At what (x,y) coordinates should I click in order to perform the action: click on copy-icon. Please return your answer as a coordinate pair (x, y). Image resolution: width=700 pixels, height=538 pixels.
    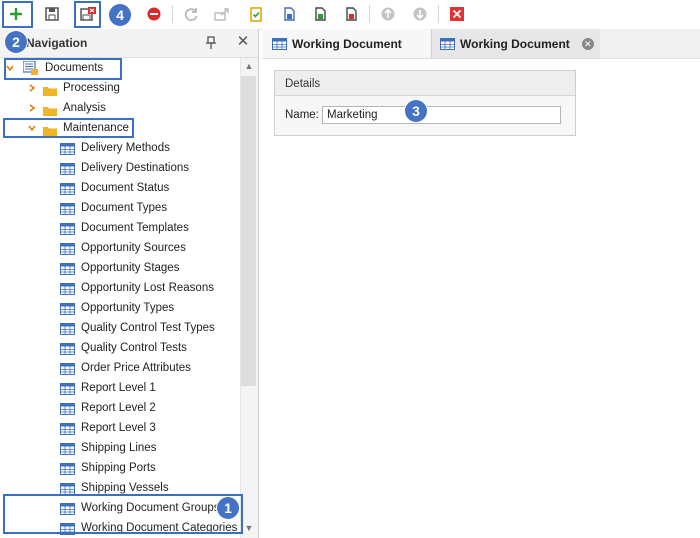
    Looking at the image, I should click on (289, 14).